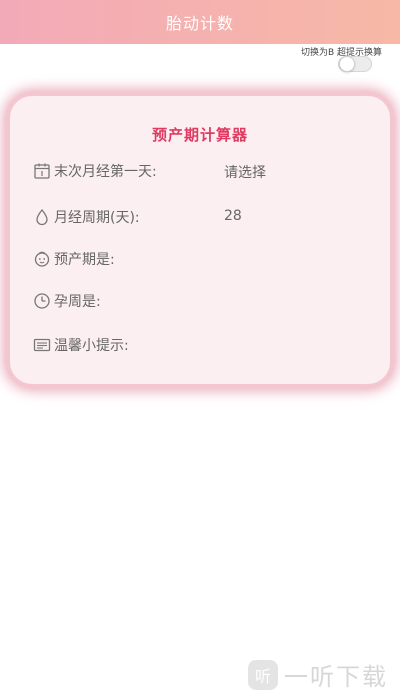 The image size is (400, 700). Describe the element at coordinates (263, 674) in the screenshot. I see `watermark-logo: 听` at that location.